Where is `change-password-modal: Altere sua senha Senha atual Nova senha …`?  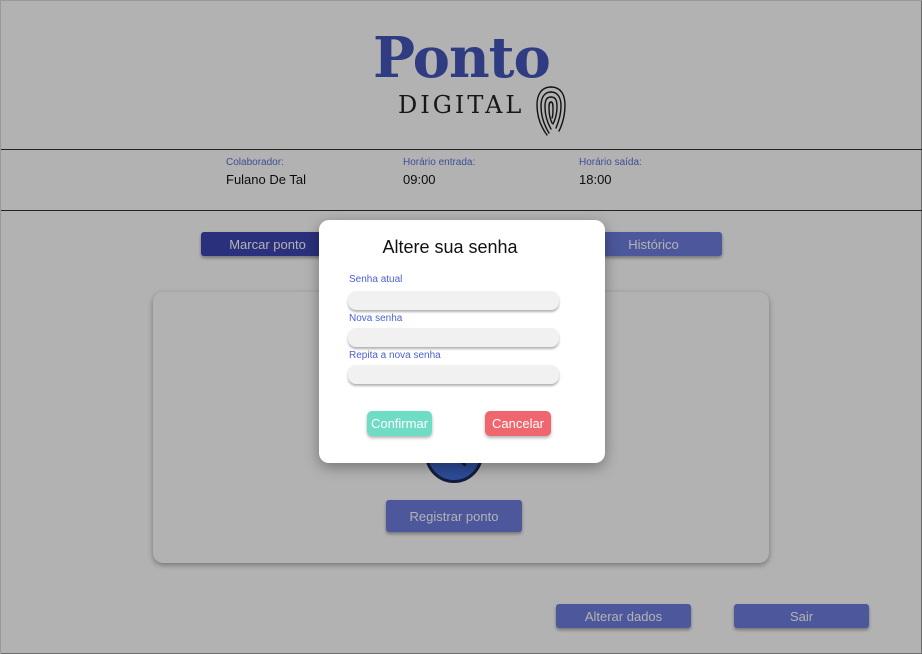
change-password-modal: Altere sua senha Senha atual Nova senha … is located at coordinates (462, 341).